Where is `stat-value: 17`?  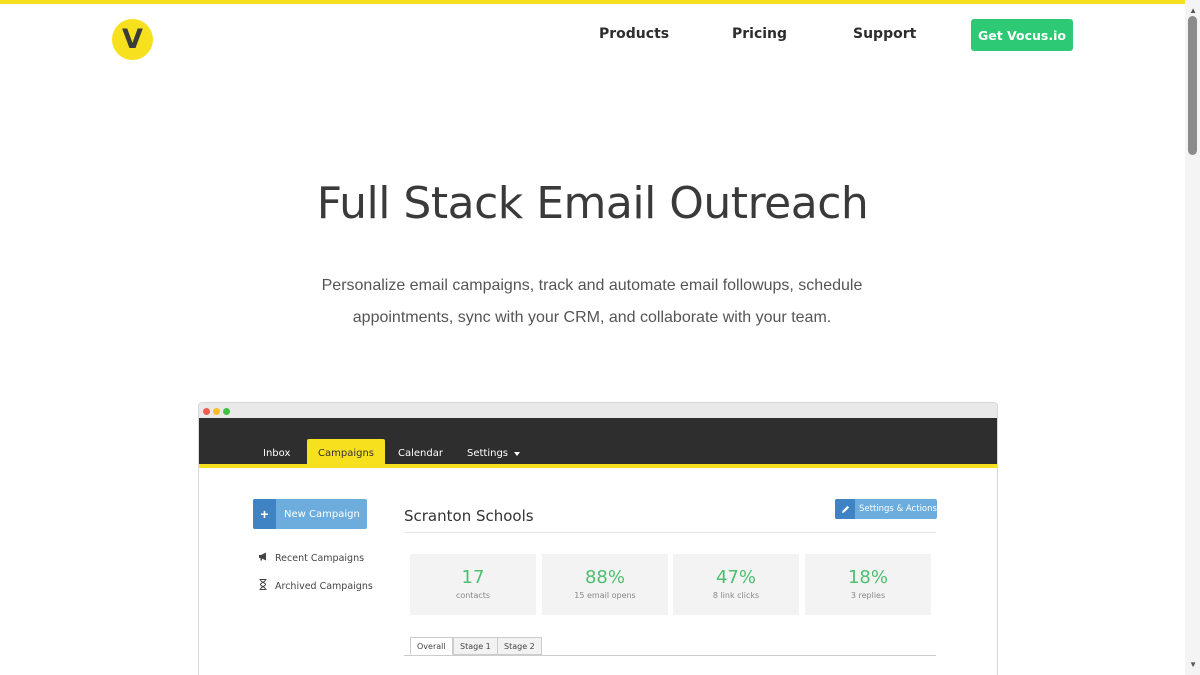
stat-value: 17 is located at coordinates (473, 577).